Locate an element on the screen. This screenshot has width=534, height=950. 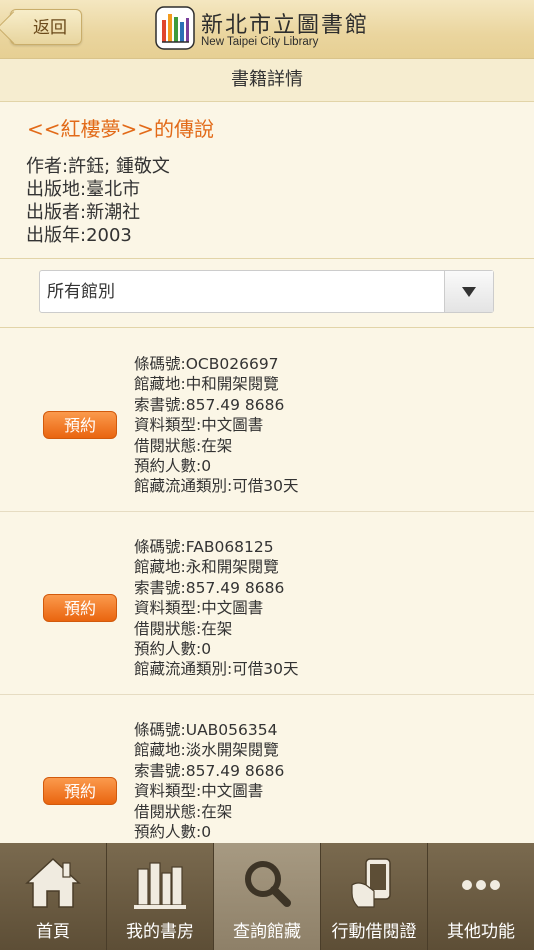
holding-location: 館藏地:淡水開架閱覽 is located at coordinates (206, 750).